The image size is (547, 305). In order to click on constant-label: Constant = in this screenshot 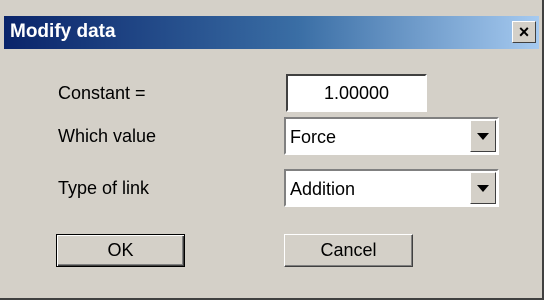, I will do `click(102, 93)`.